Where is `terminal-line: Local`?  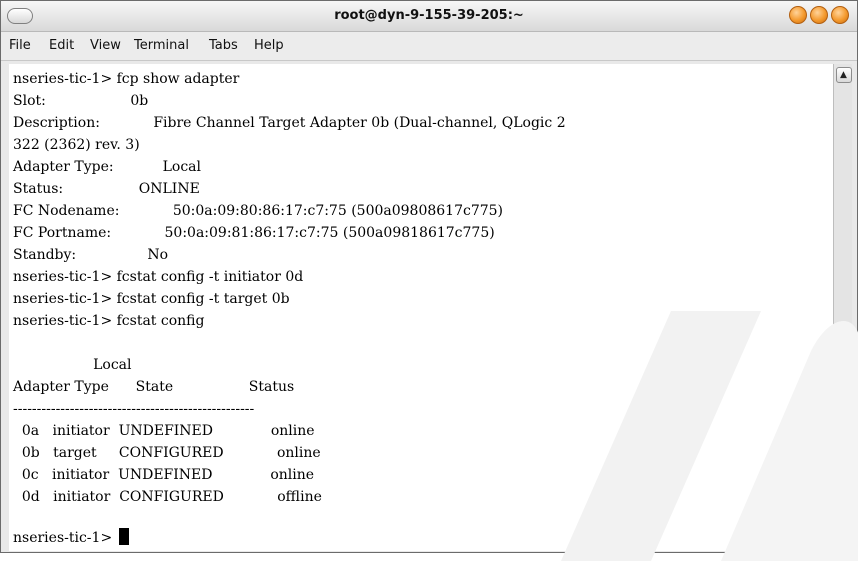 terminal-line: Local is located at coordinates (72, 365).